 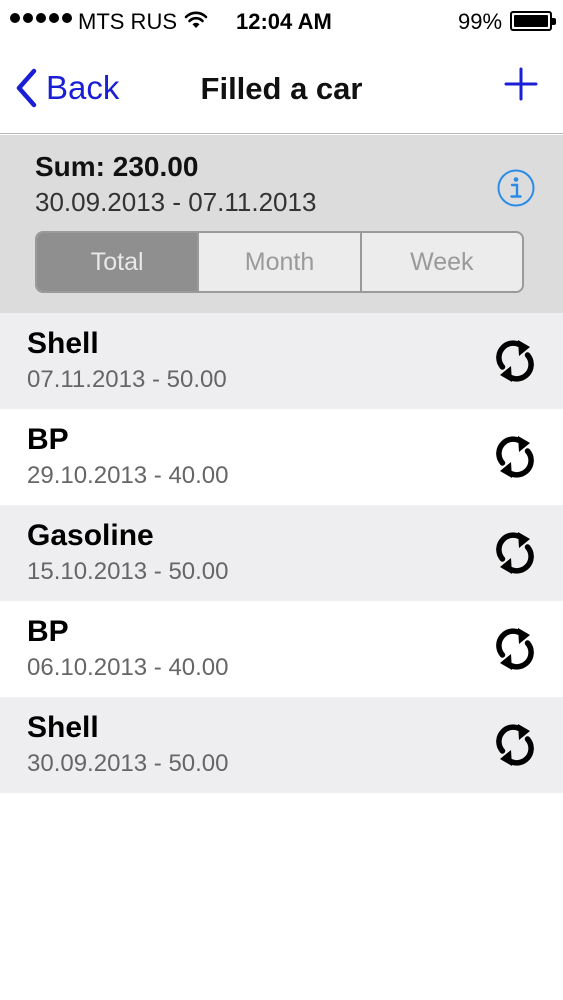 I want to click on page-title: Filled a car, so click(x=281, y=88).